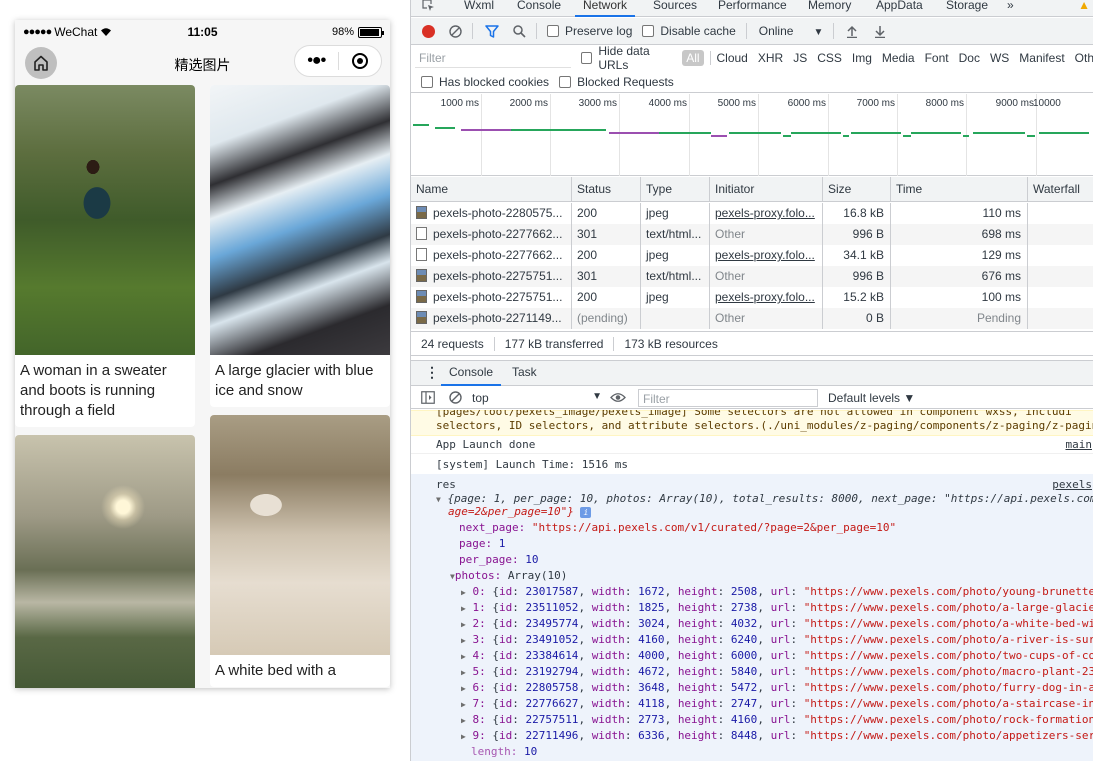  Describe the element at coordinates (455, 31) in the screenshot. I see `clear-icon` at that location.